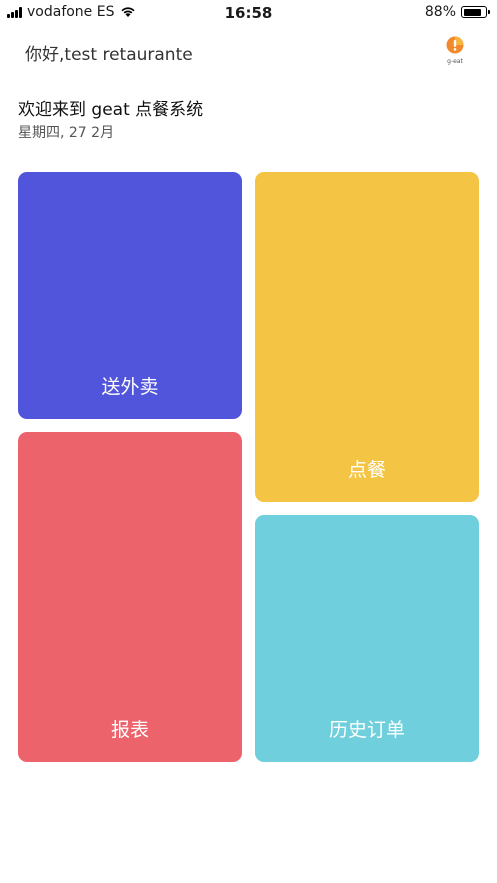  I want to click on reports-tile-label: 报表, so click(129, 730).